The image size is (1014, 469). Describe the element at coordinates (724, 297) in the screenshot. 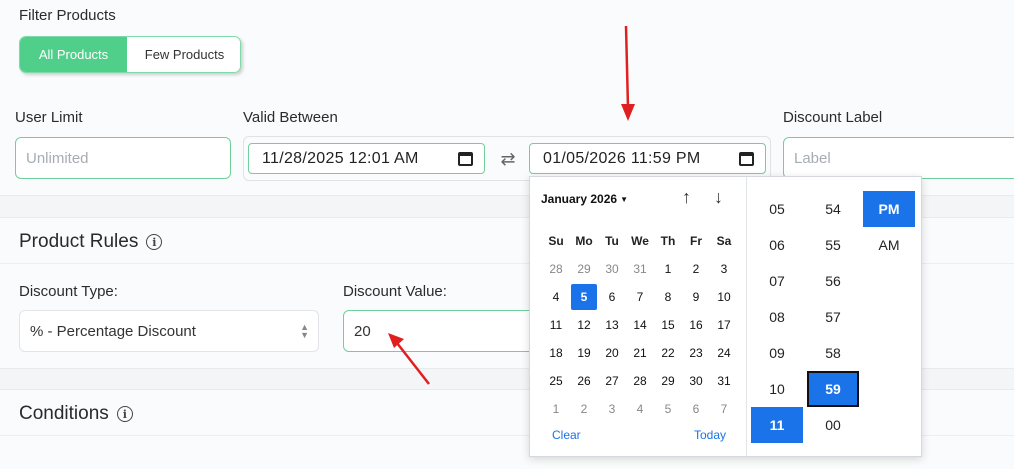

I see `day-cell: 10` at that location.